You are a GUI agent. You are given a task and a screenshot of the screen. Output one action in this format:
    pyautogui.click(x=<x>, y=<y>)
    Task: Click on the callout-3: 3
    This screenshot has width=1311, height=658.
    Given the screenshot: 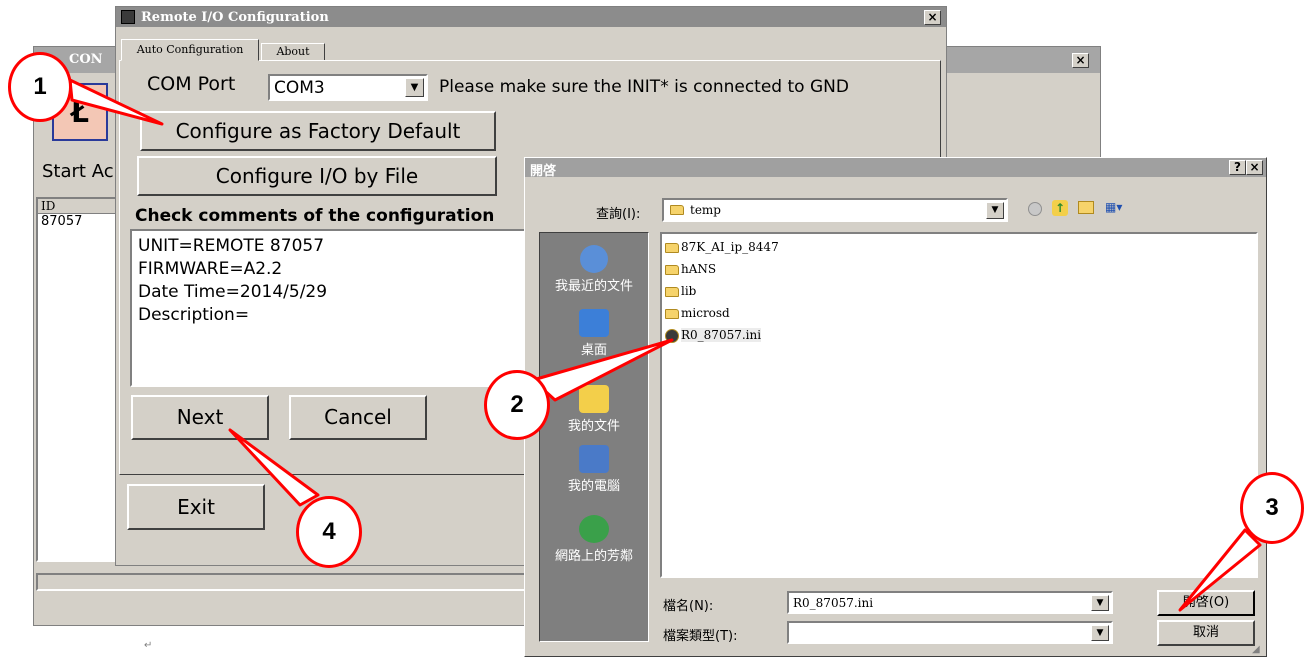 What is the action you would take?
    pyautogui.click(x=1272, y=508)
    